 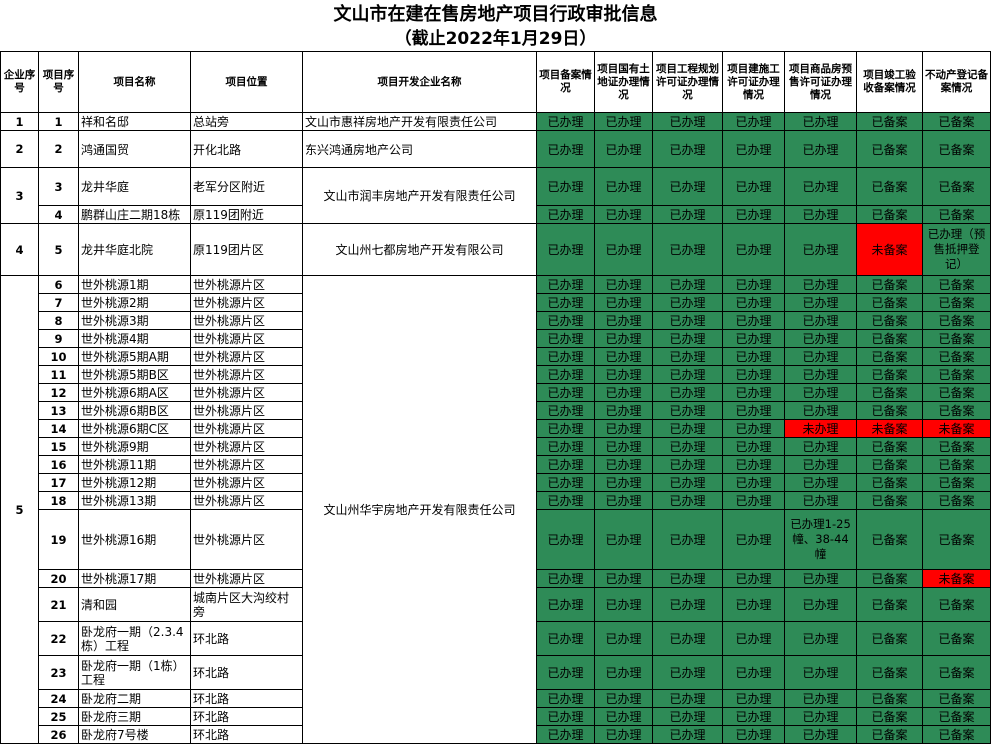 I want to click on company-no-cell: 2, so click(x=19, y=149).